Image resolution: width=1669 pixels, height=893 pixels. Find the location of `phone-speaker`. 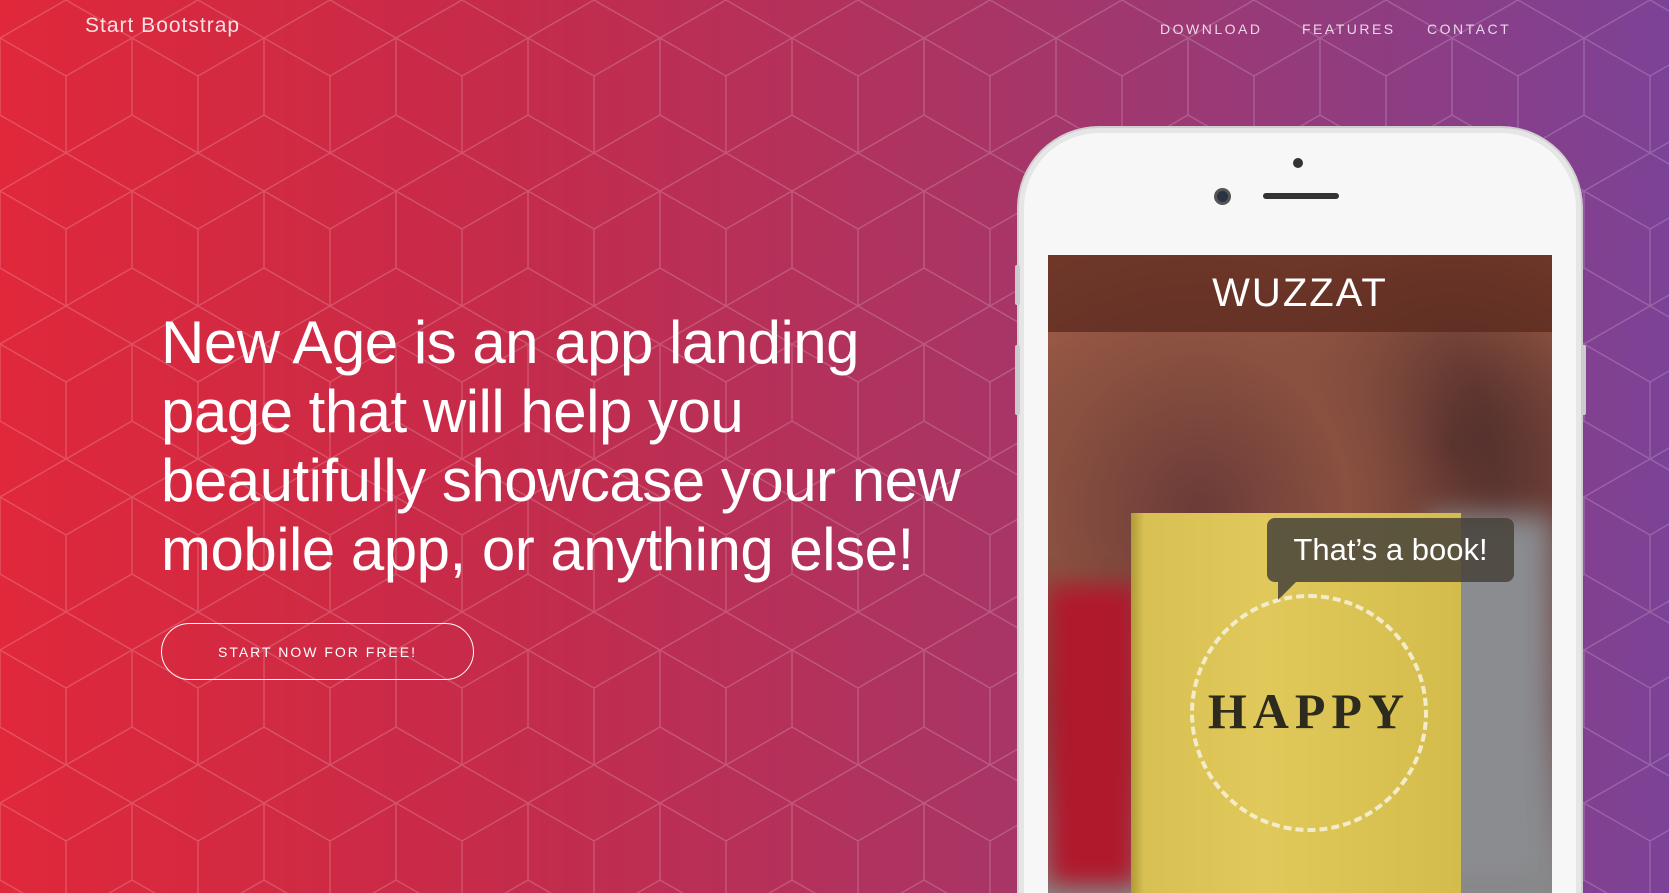

phone-speaker is located at coordinates (1301, 196).